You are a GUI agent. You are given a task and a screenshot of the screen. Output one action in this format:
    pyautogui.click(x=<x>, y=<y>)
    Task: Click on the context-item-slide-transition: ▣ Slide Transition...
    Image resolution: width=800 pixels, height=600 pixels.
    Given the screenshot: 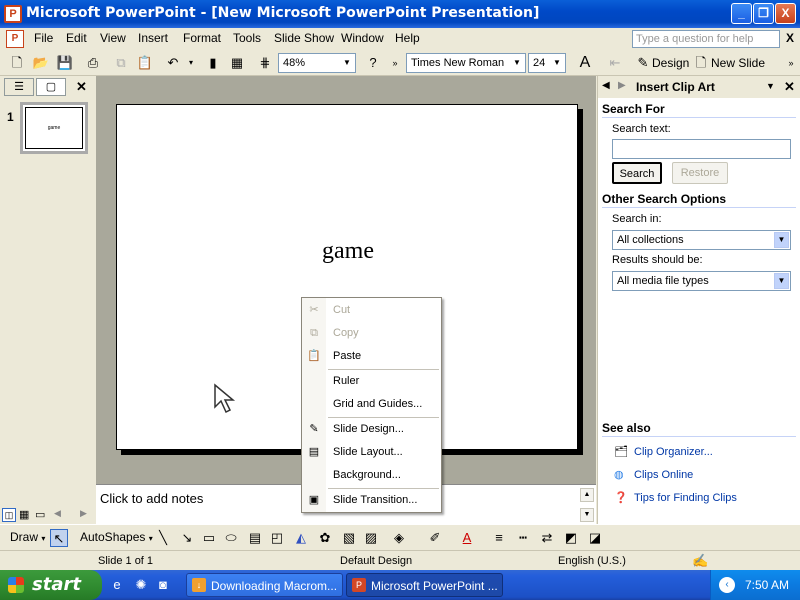 What is the action you would take?
    pyautogui.click(x=371, y=500)
    